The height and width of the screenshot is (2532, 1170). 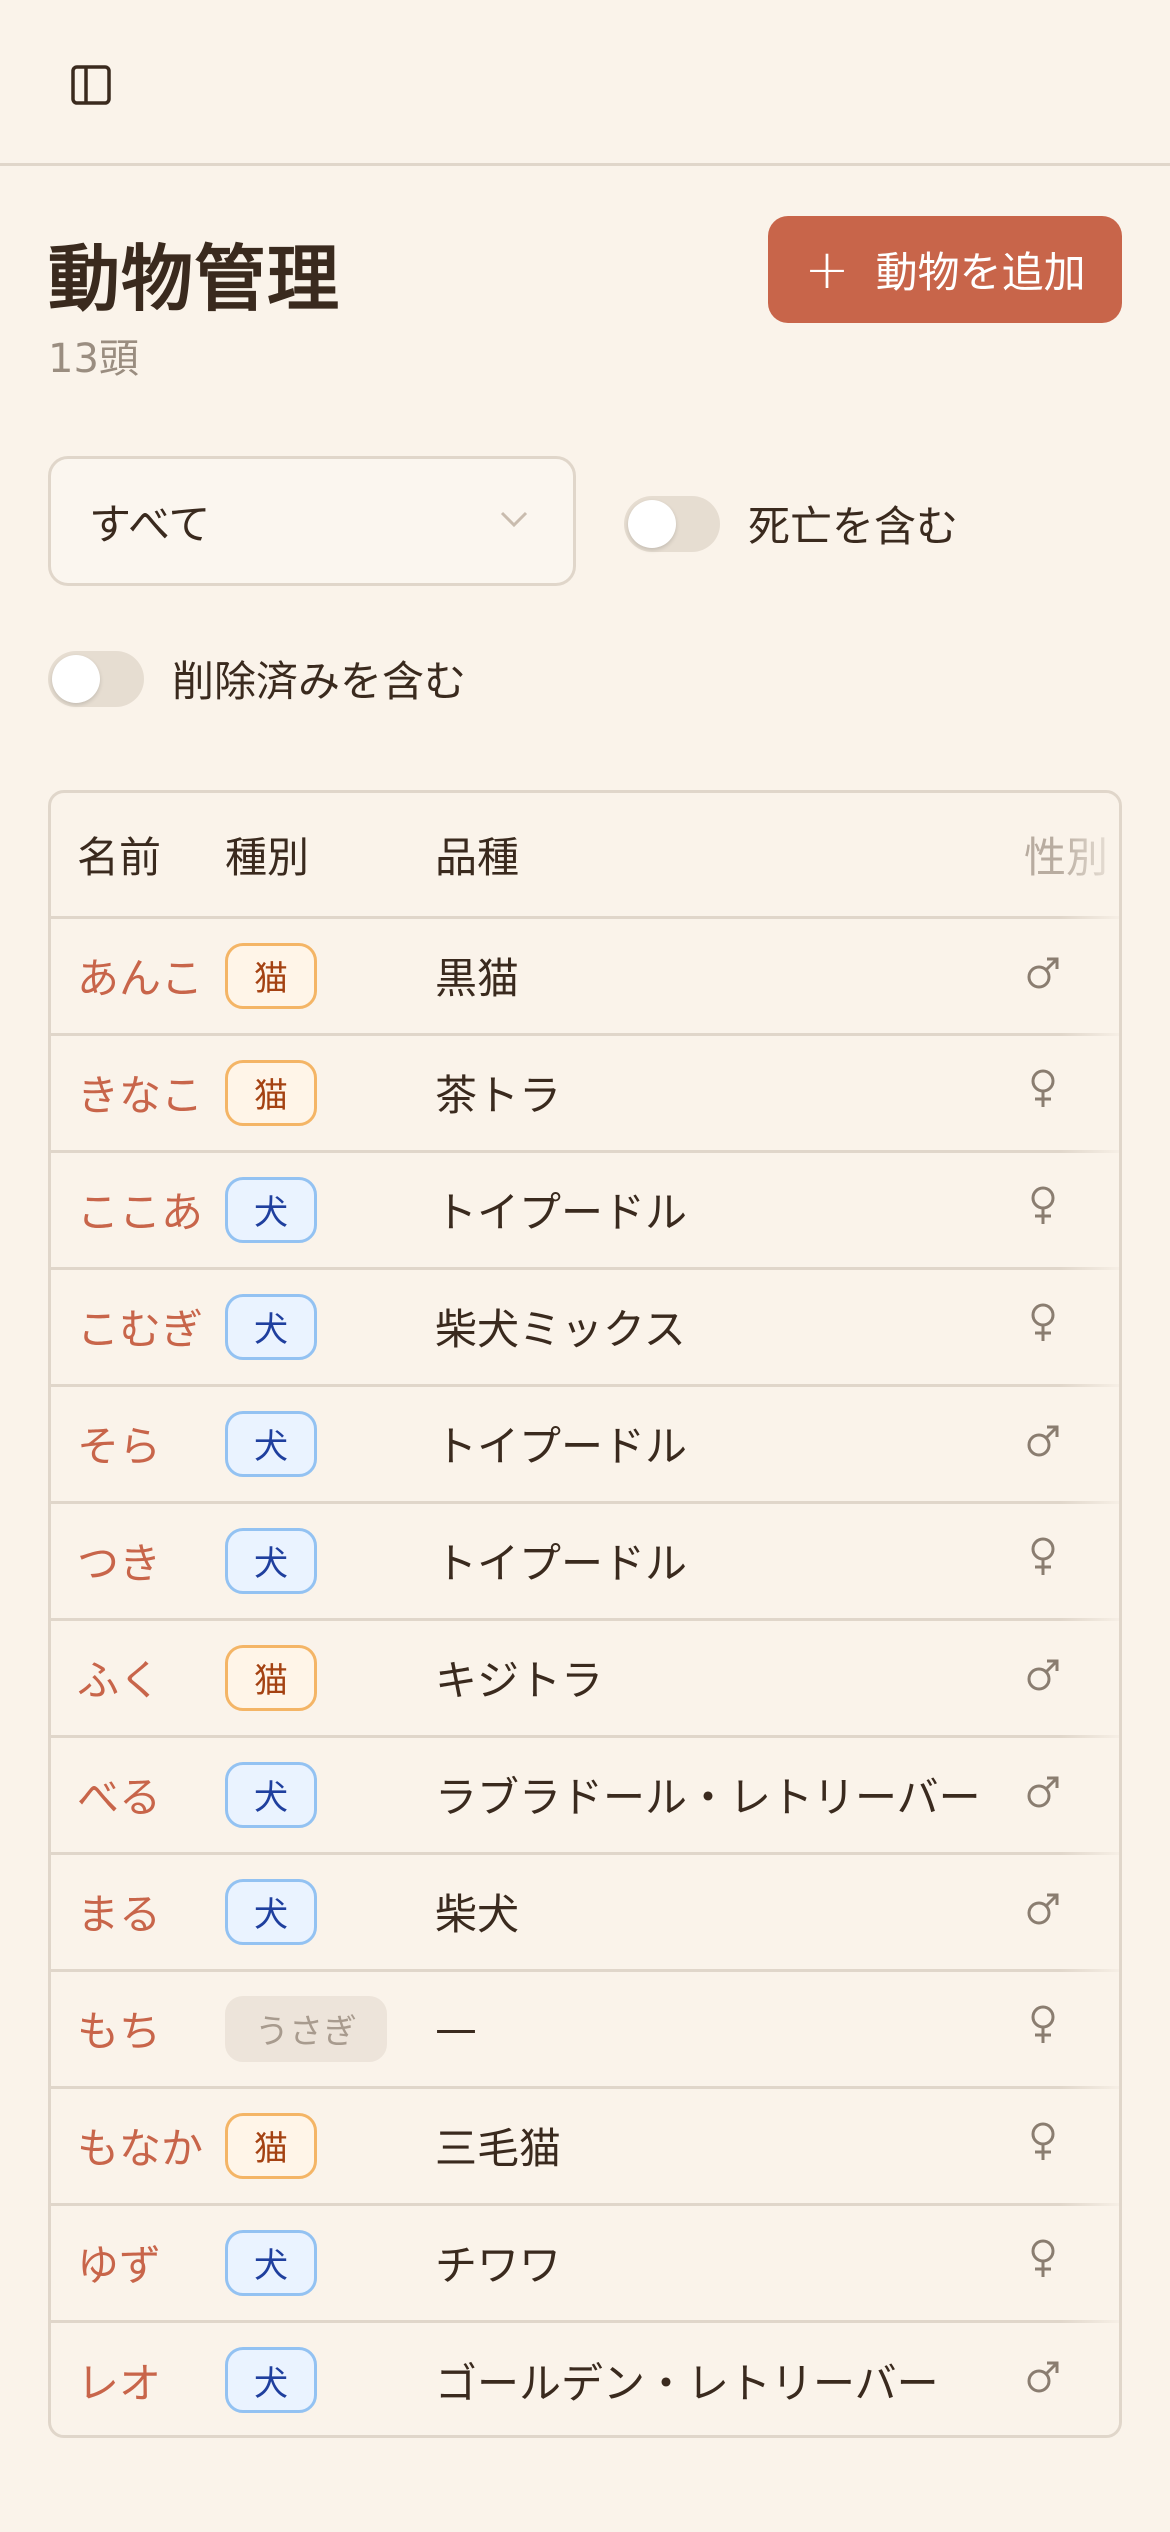 I want to click on breed-text: 柴犬ミックス, so click(x=560, y=1329).